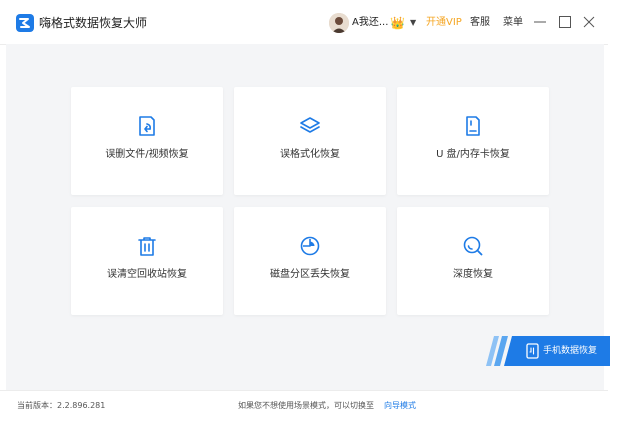 The image size is (622, 421). I want to click on user-dropdown-chevron-icon: ▼, so click(413, 23).